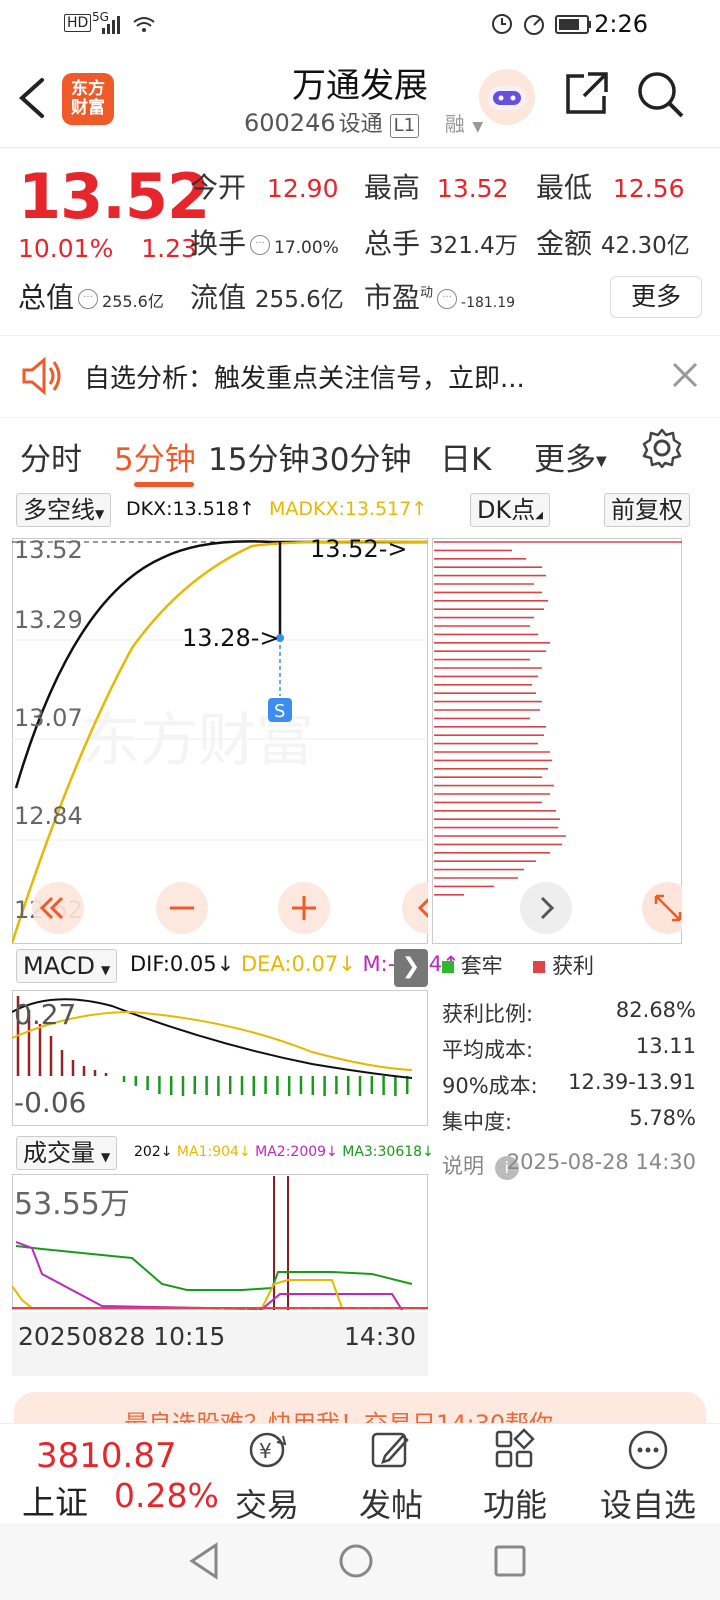 The width and height of the screenshot is (720, 1600). I want to click on add-watchlist-button: 设自选, so click(648, 1477).